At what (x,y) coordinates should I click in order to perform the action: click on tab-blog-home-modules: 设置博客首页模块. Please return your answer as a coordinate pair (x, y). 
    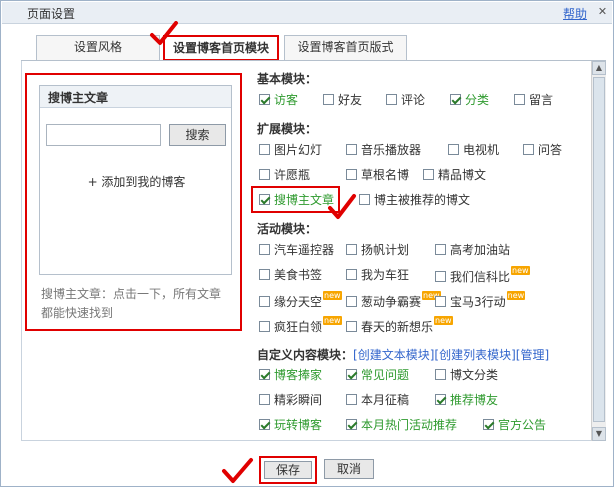
    Looking at the image, I should click on (221, 48).